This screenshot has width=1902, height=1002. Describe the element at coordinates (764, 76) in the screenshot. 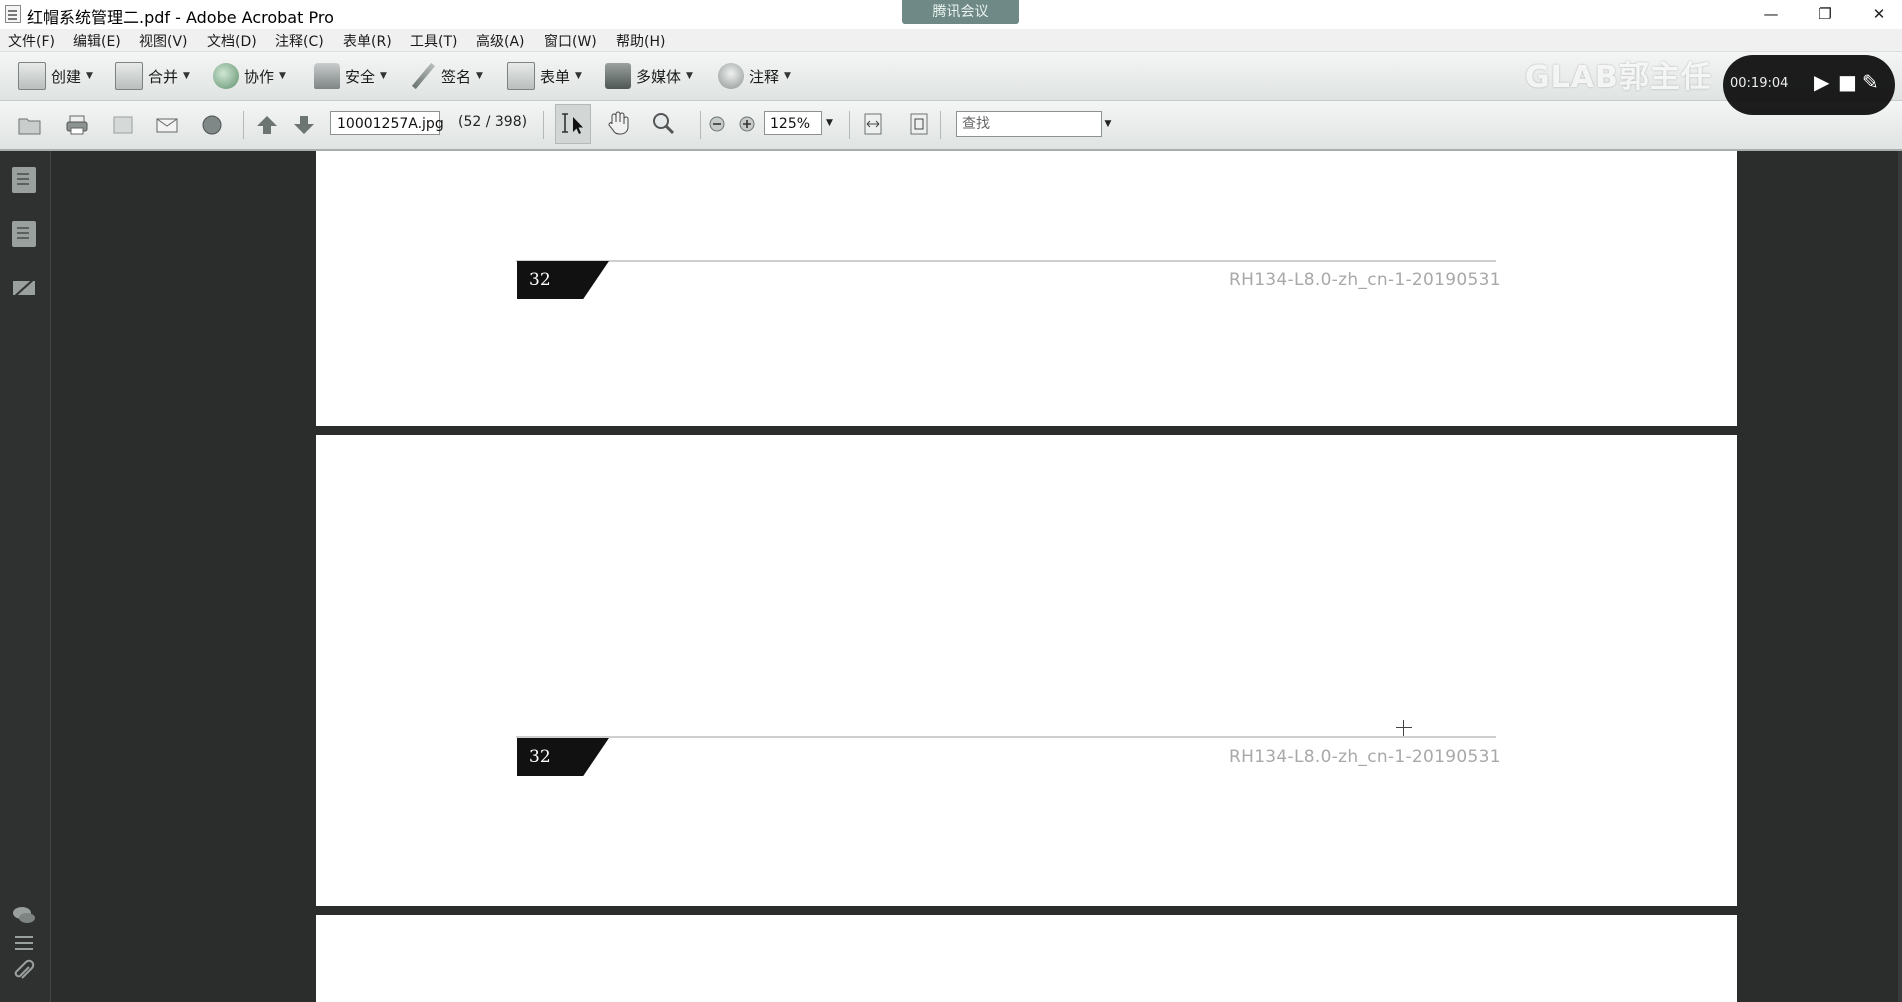

I see `comment-label: 注释` at that location.